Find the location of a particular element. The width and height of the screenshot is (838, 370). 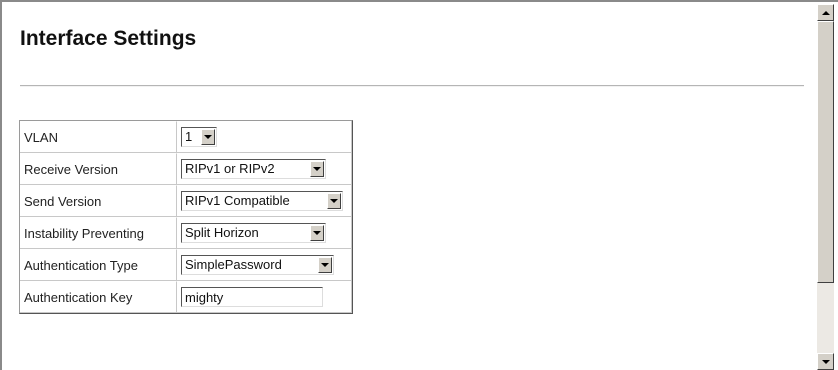

send-version-select-value: RIPv1 Compatible is located at coordinates (237, 200).